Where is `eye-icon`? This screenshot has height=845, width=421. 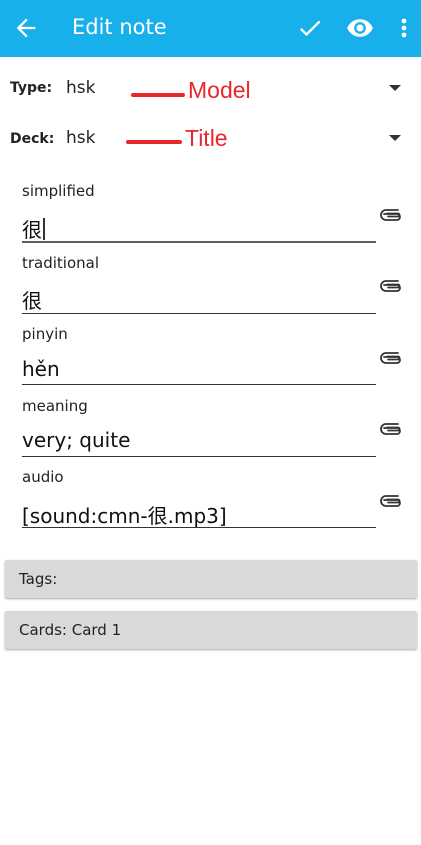 eye-icon is located at coordinates (360, 28).